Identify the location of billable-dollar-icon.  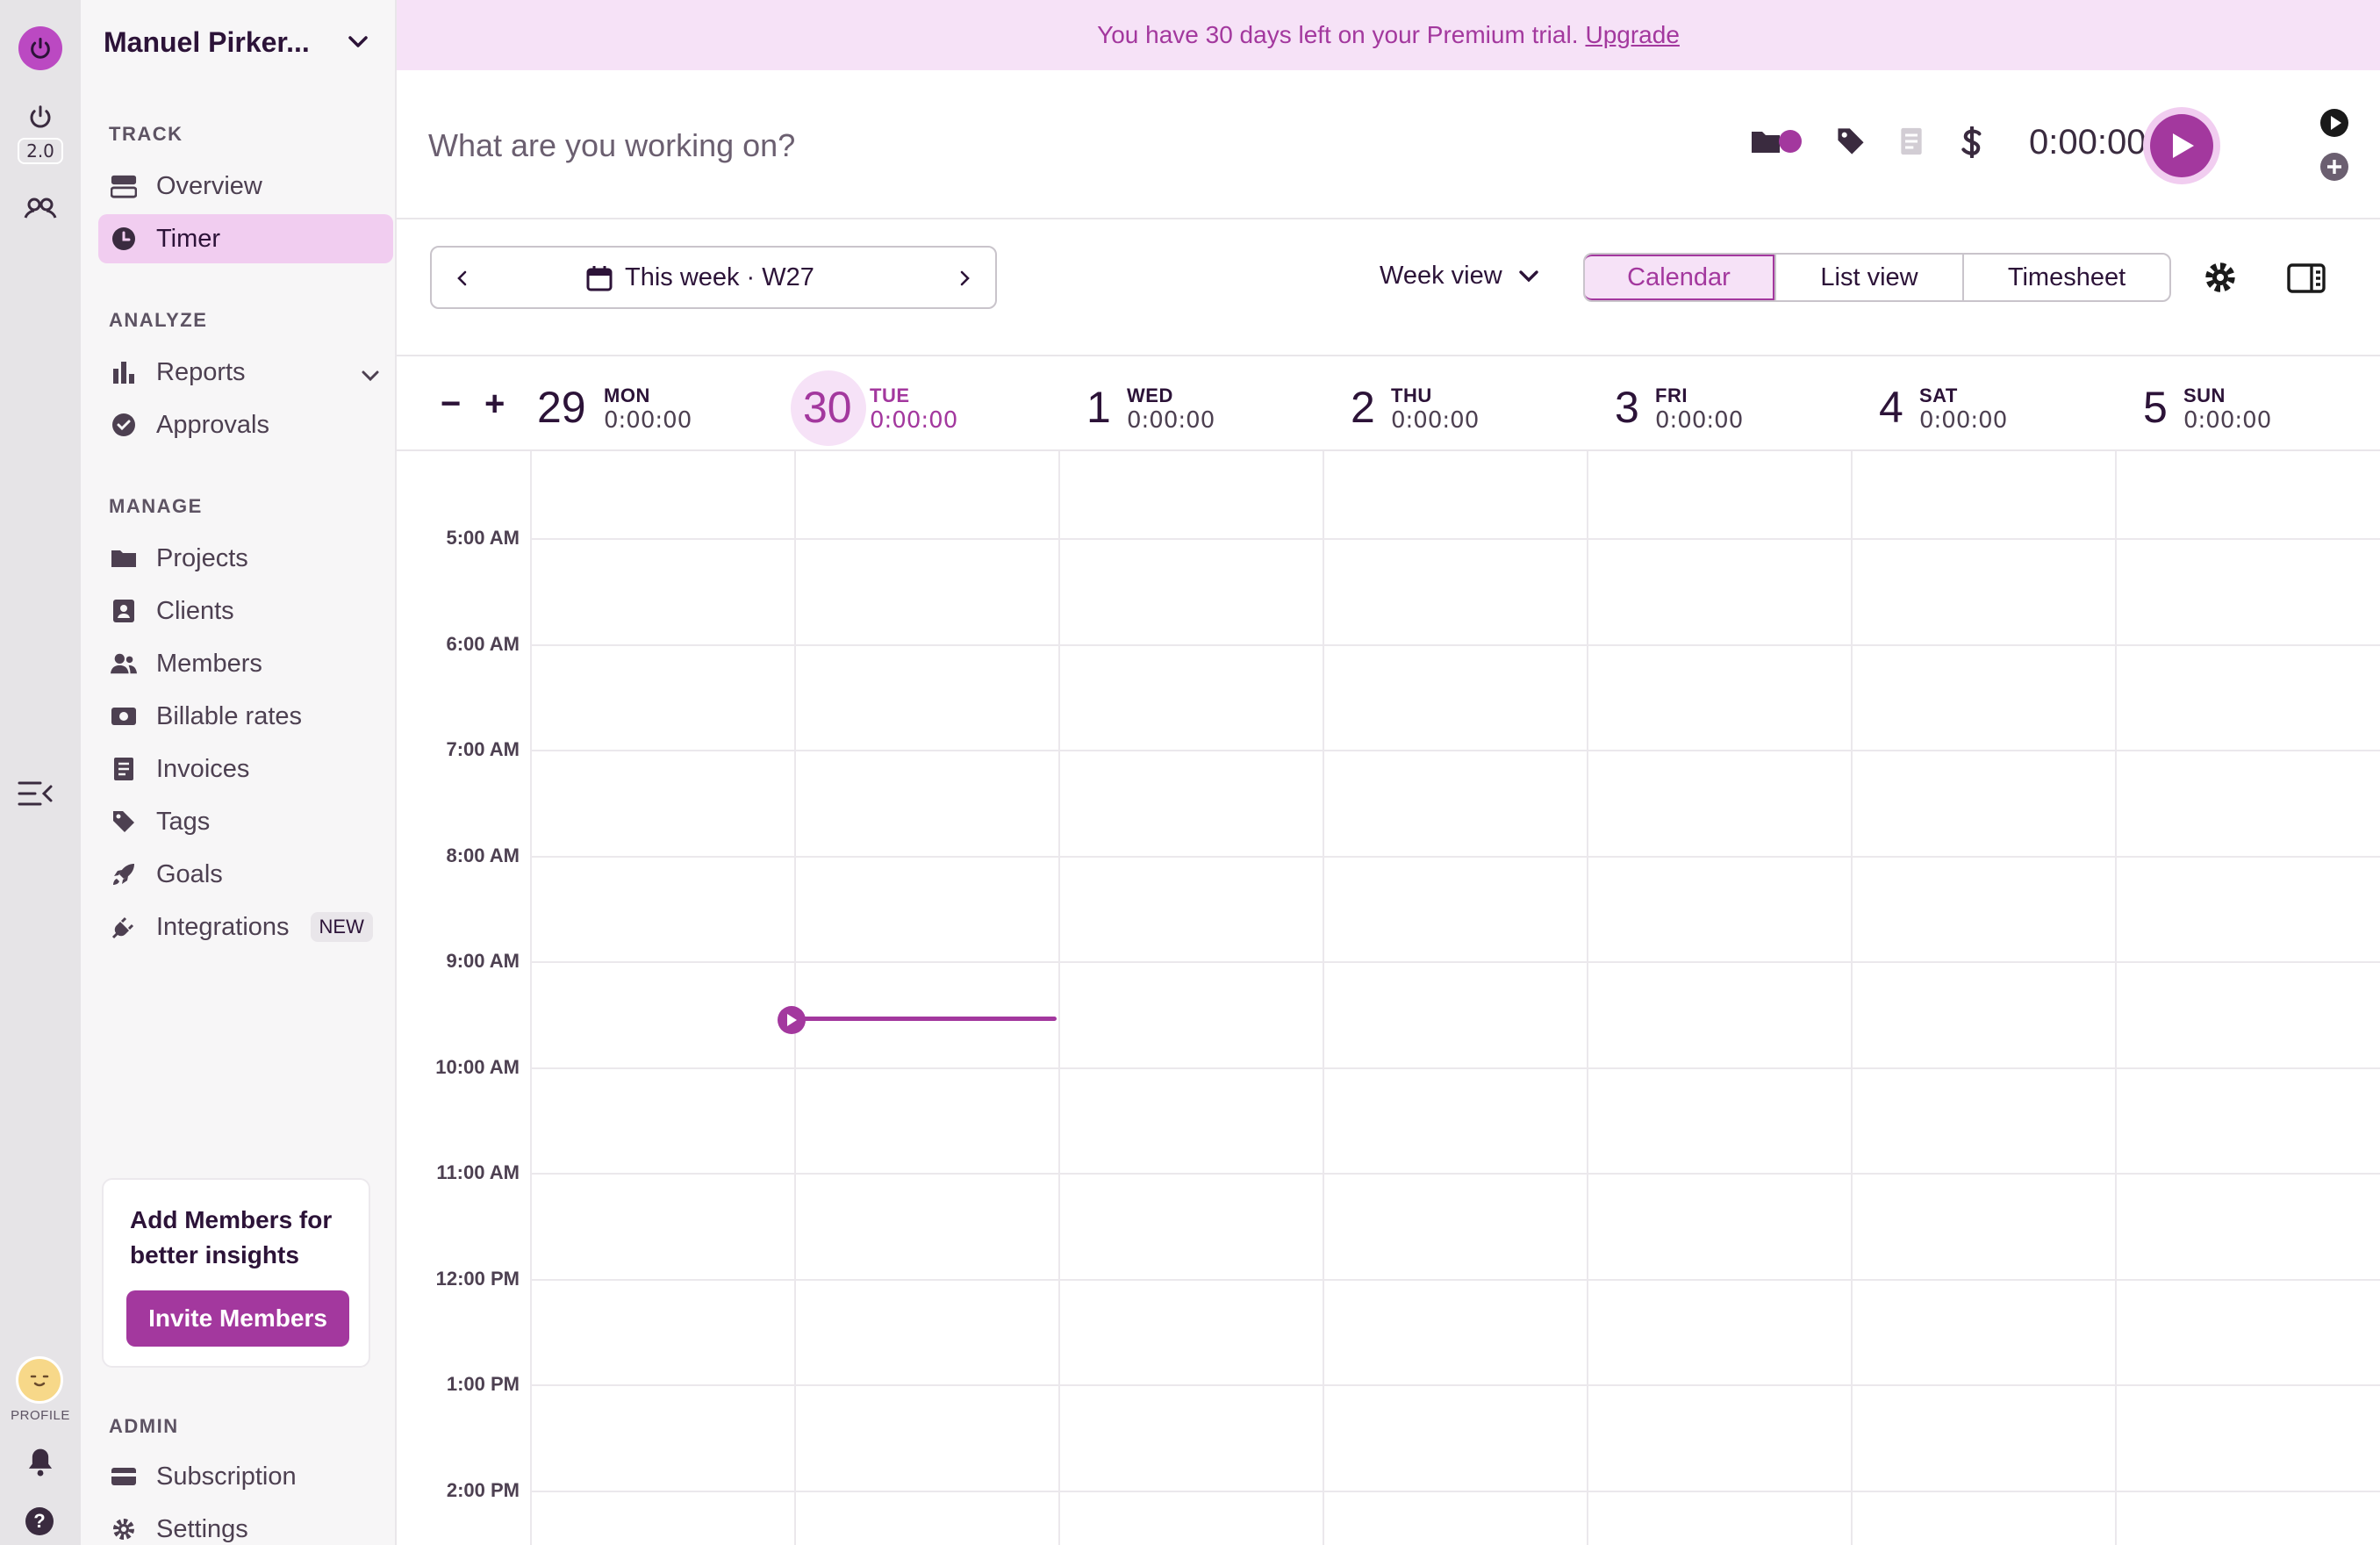
(1972, 144).